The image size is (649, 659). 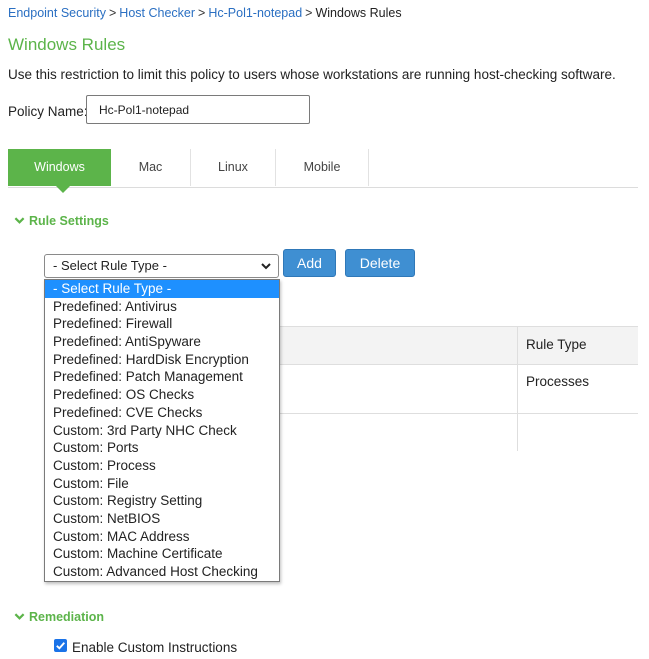 I want to click on option-custom-machine-certificate: Custom: Machine Certificate, so click(x=162, y=554).